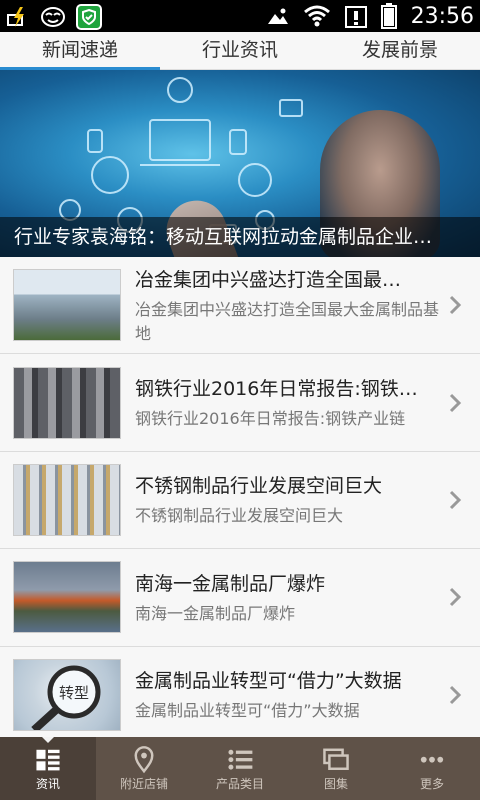 The width and height of the screenshot is (480, 800). What do you see at coordinates (74, 693) in the screenshot?
I see `thumbnail-text: 转型` at bounding box center [74, 693].